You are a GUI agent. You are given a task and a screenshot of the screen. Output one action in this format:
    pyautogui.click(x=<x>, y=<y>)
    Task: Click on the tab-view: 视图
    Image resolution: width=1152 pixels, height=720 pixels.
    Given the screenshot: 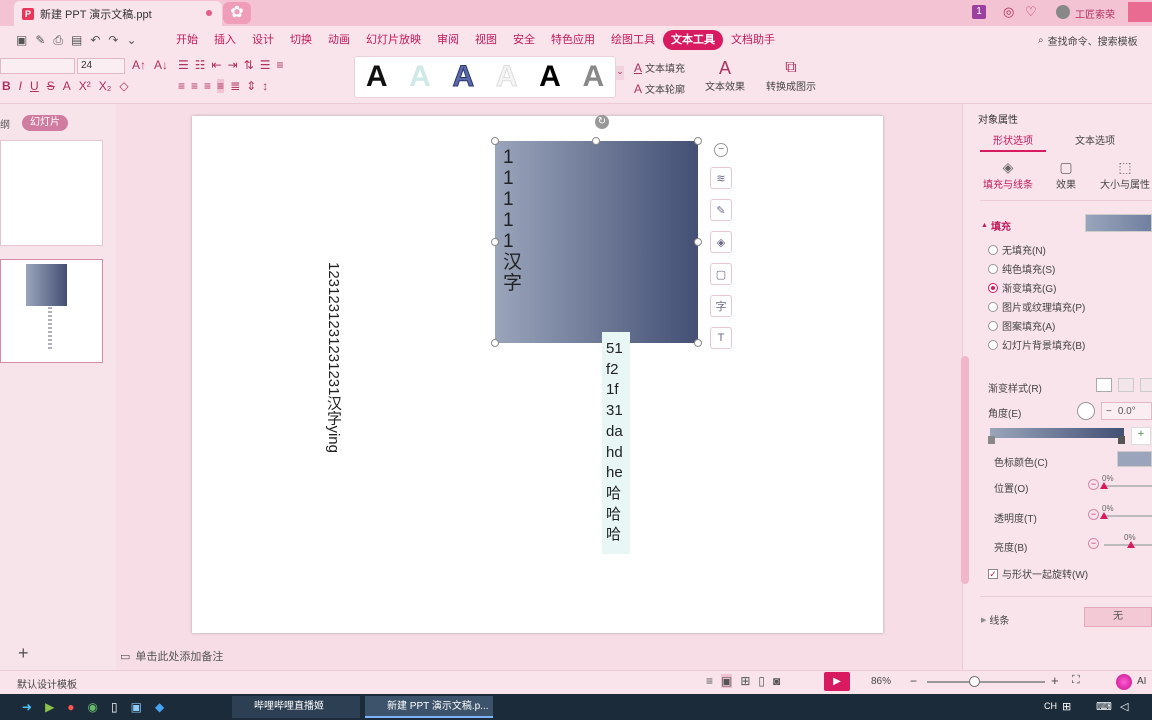 What is the action you would take?
    pyautogui.click(x=486, y=40)
    